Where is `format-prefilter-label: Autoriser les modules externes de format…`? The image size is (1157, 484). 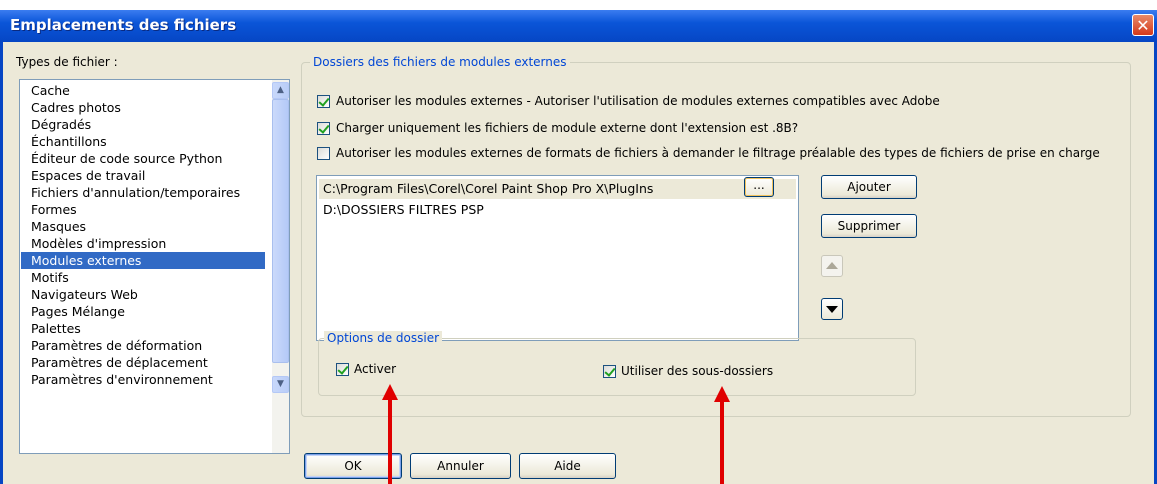 format-prefilter-label: Autoriser les modules externes de format… is located at coordinates (718, 153).